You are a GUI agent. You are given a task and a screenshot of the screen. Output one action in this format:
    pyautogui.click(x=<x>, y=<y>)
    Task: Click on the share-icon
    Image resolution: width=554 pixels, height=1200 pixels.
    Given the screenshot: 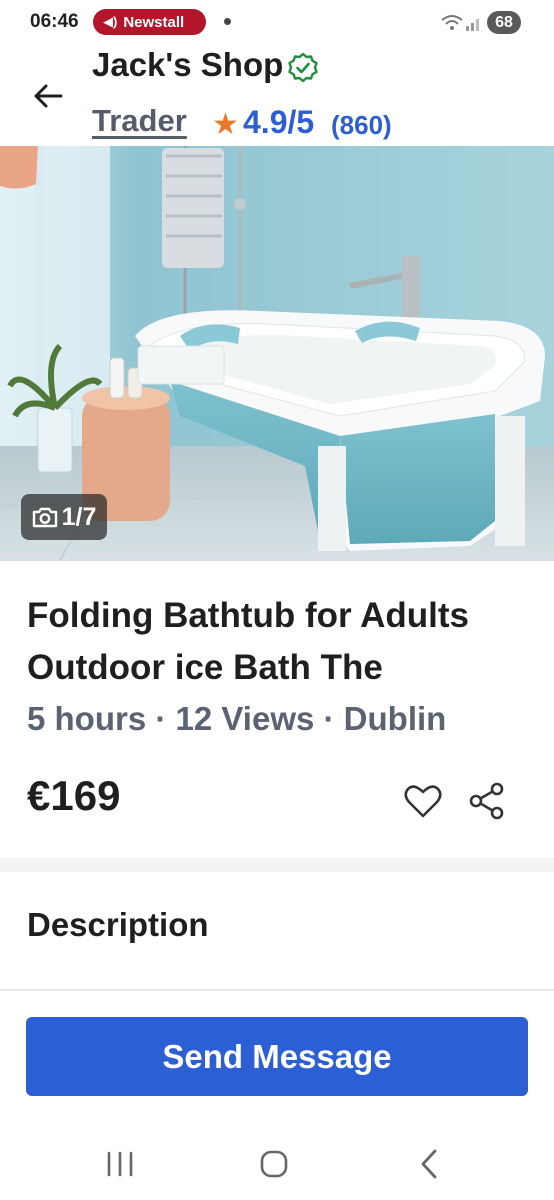 What is the action you would take?
    pyautogui.click(x=486, y=801)
    